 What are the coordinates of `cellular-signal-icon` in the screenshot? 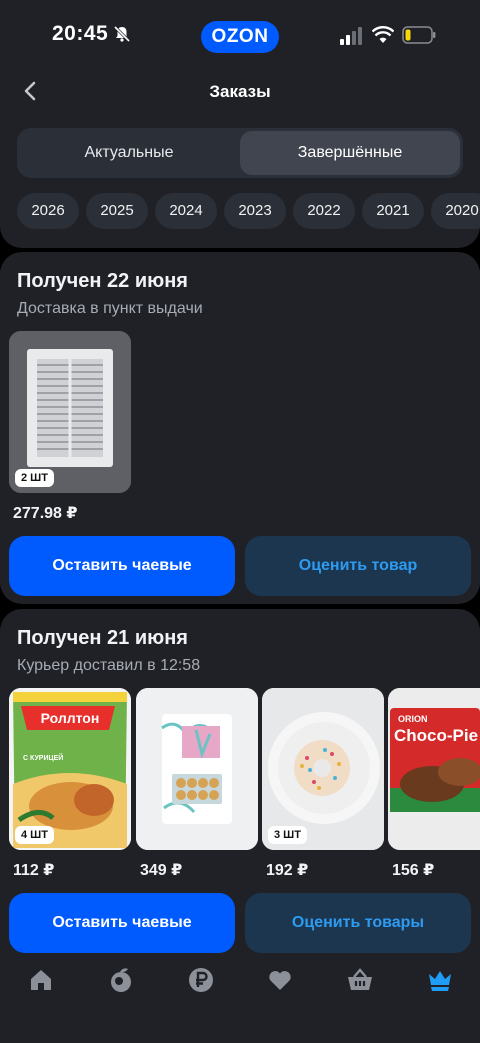 It's located at (351, 36).